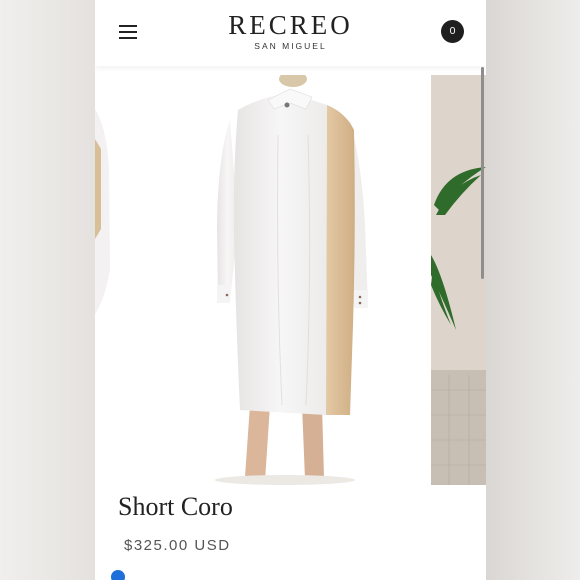 This screenshot has width=580, height=580. I want to click on previous-product-image, so click(103, 214).